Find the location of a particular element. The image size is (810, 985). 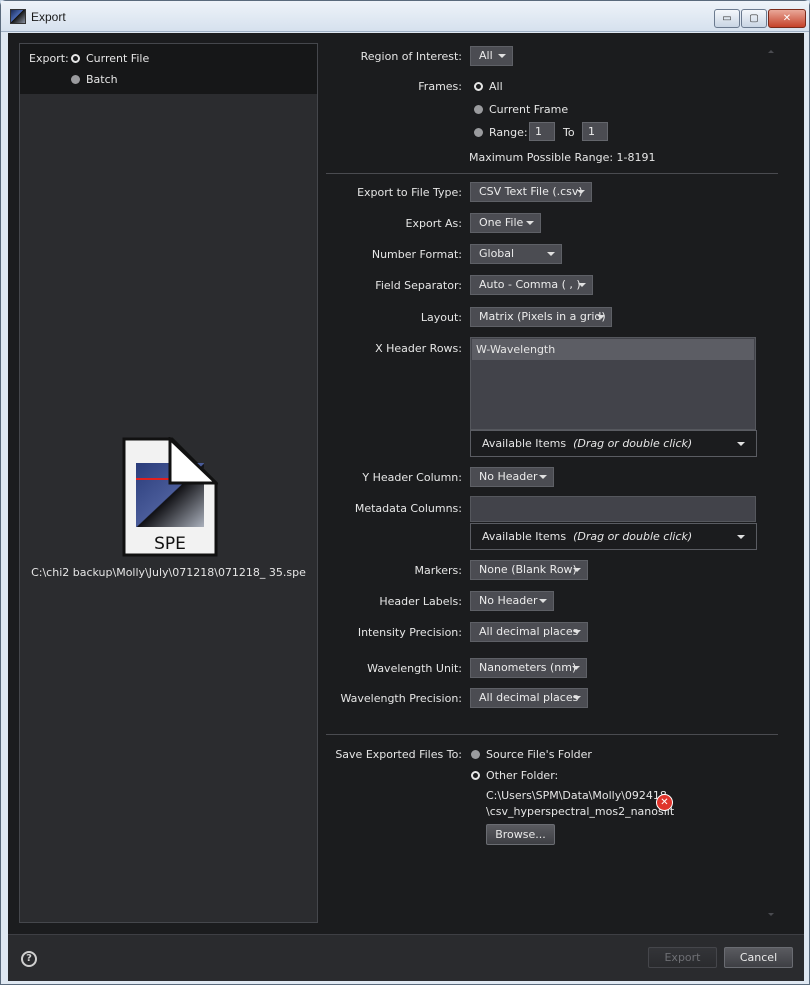

field-separator-label: Field Separator: is located at coordinates (418, 285).